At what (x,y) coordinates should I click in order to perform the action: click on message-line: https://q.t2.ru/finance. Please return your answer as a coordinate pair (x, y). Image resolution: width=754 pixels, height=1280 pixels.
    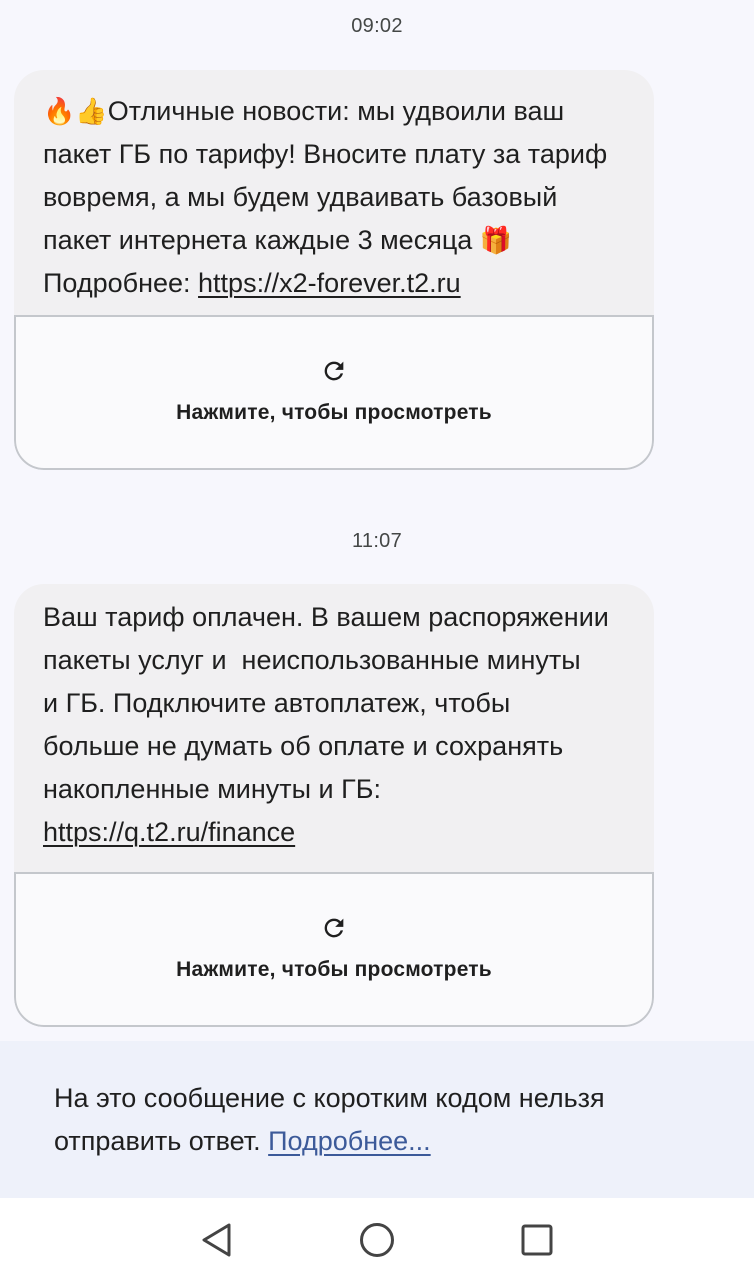
    Looking at the image, I should click on (334, 832).